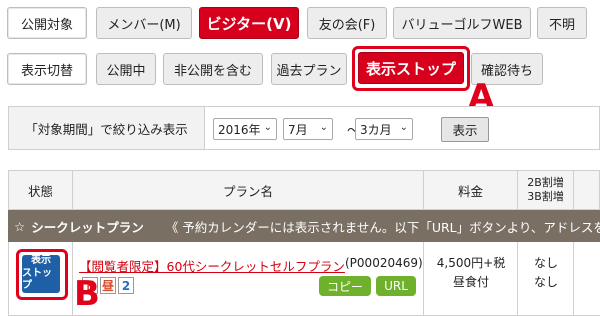  Describe the element at coordinates (248, 190) in the screenshot. I see `header-plan-name: プラン名` at that location.